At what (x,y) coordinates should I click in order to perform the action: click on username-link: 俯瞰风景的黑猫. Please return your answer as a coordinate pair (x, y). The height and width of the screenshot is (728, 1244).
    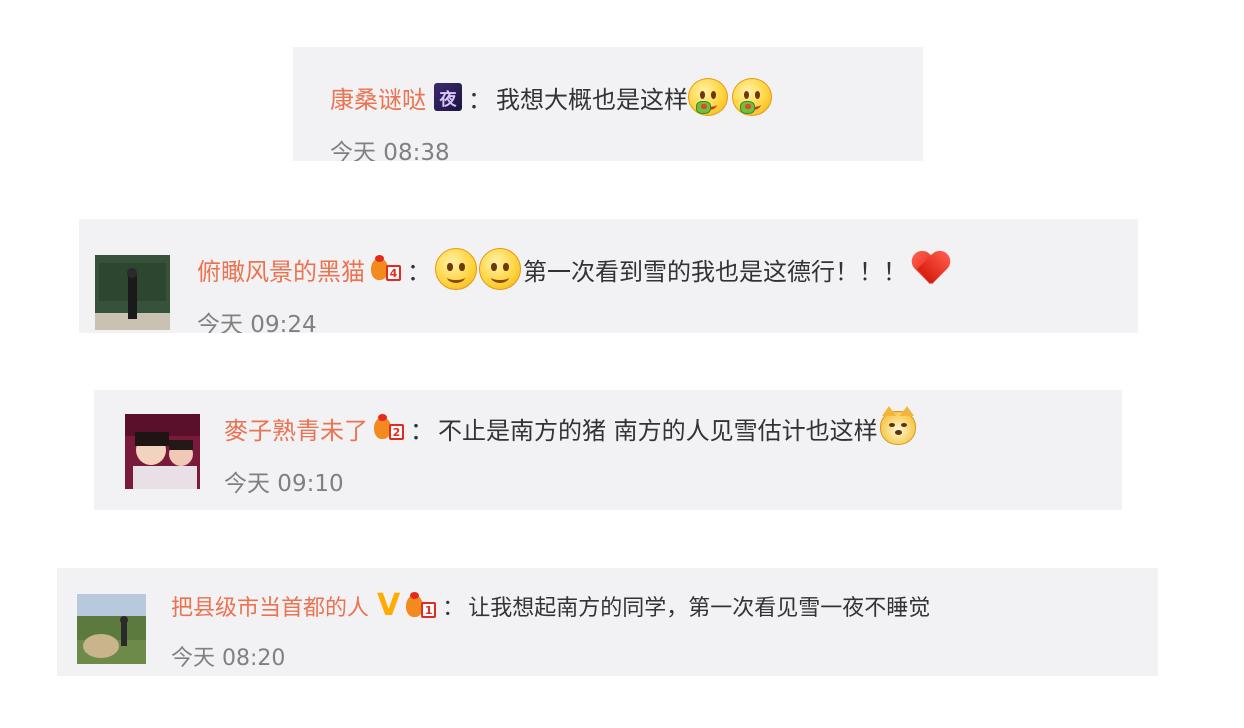
    Looking at the image, I should click on (281, 269).